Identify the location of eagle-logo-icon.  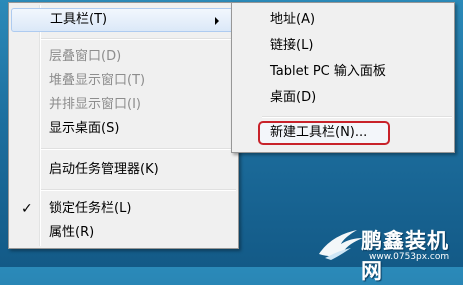
(341, 245).